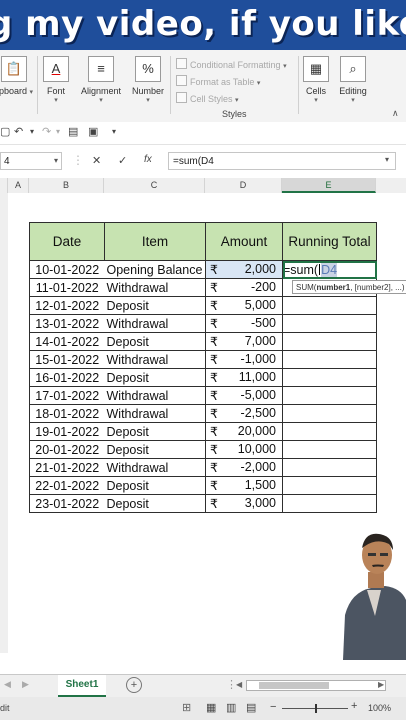 The width and height of the screenshot is (406, 720). What do you see at coordinates (239, 684) in the screenshot?
I see `scroll-left-icon: ◀` at bounding box center [239, 684].